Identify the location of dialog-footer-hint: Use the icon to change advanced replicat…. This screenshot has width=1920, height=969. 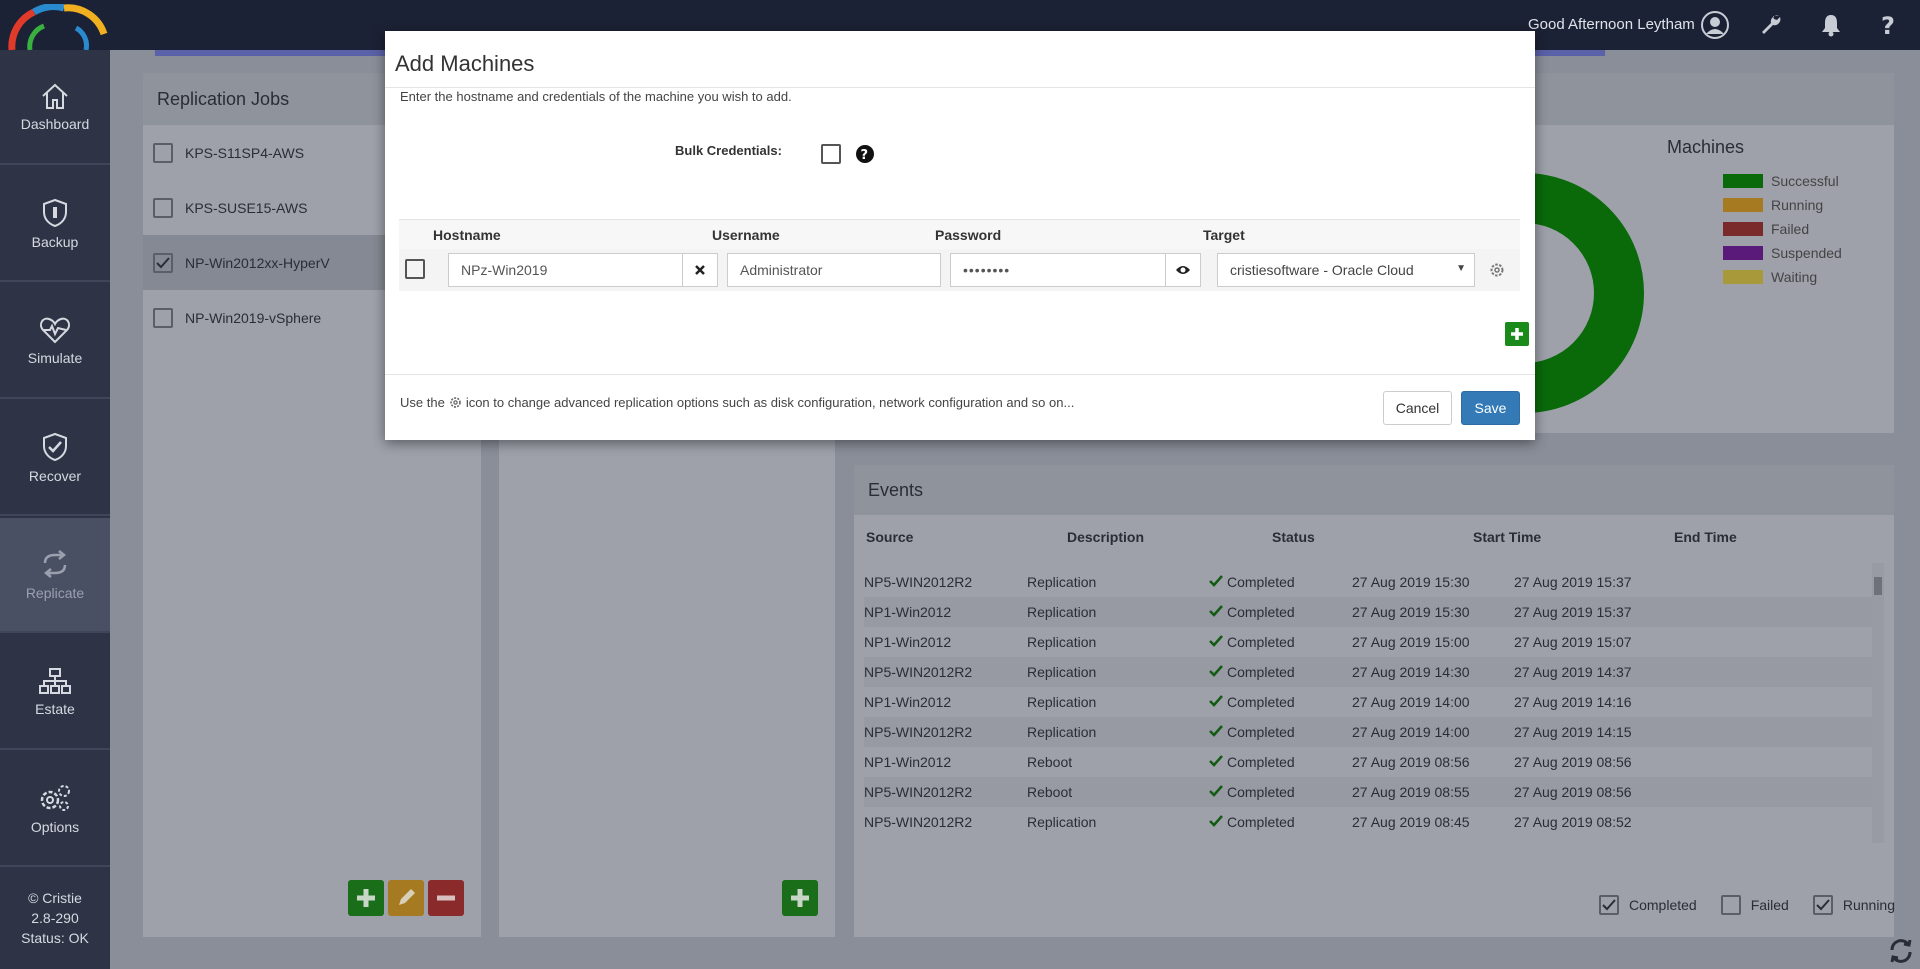
(737, 402).